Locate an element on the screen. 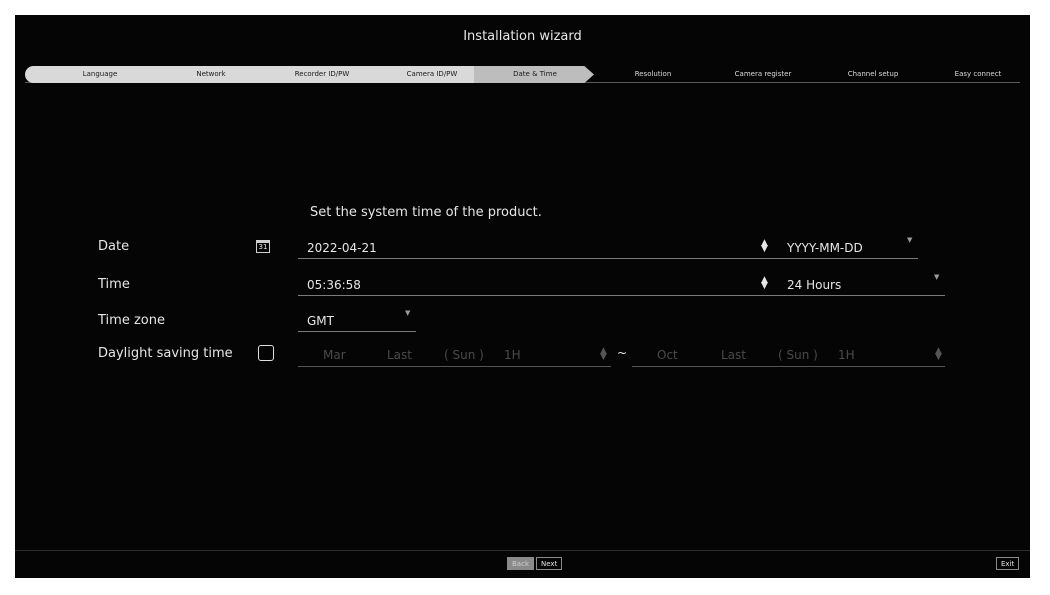 Image resolution: width=1050 pixels, height=595 pixels. dst-start-day: ( Sun ) is located at coordinates (464, 355).